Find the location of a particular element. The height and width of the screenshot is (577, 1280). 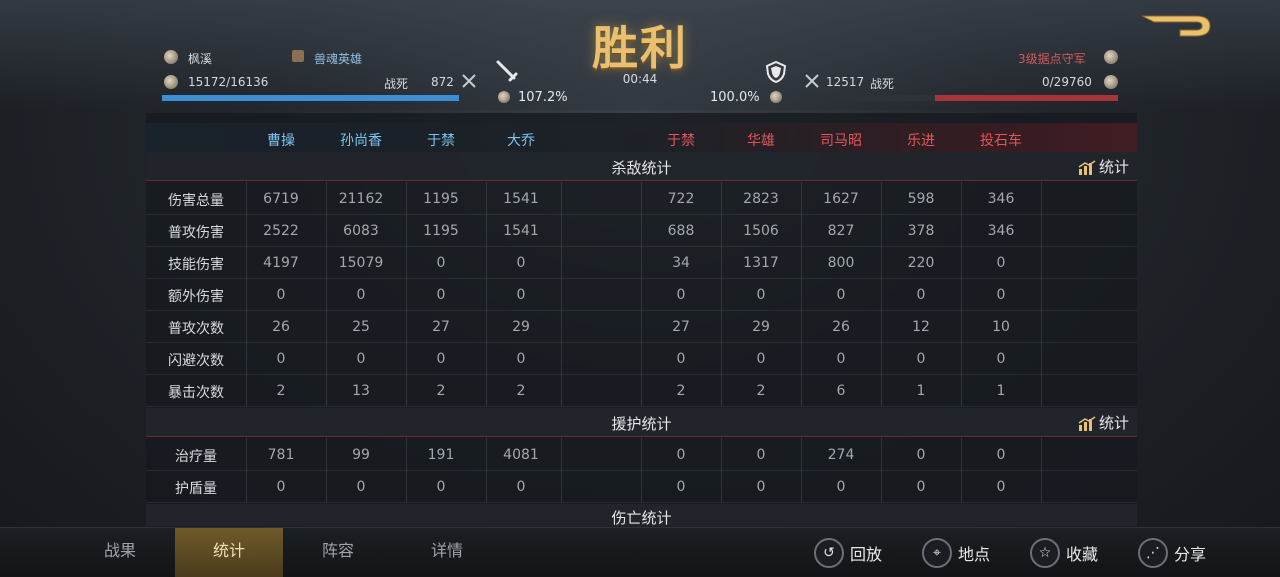

table-cell: 827 is located at coordinates (841, 231).